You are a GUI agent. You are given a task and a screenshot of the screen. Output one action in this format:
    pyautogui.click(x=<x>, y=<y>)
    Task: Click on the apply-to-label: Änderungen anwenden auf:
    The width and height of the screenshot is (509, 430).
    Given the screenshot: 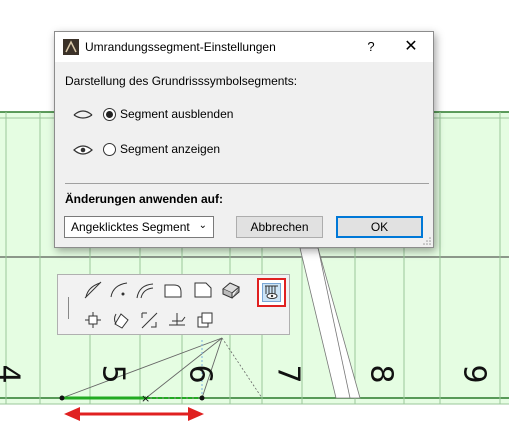 What is the action you would take?
    pyautogui.click(x=144, y=199)
    